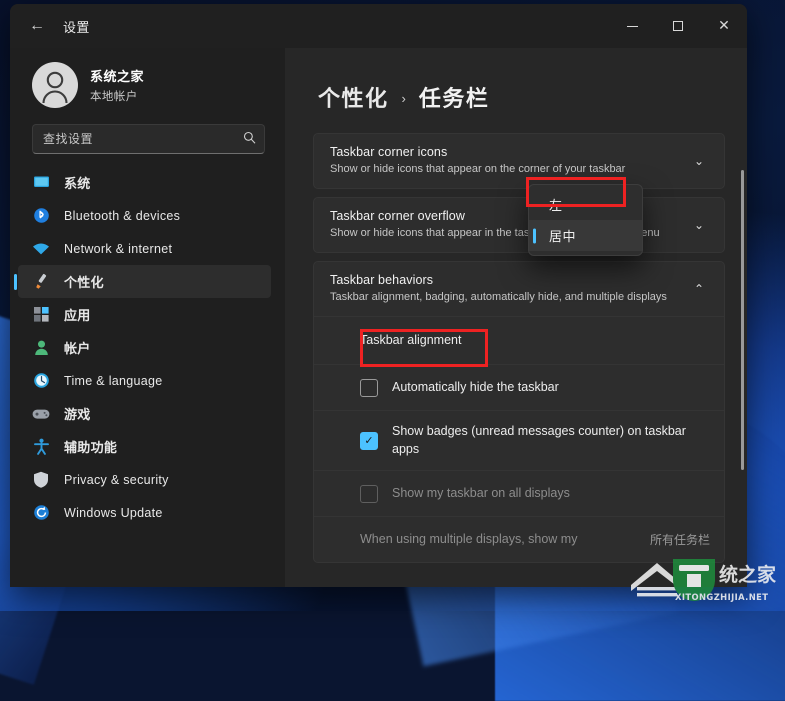 The image size is (785, 701). Describe the element at coordinates (113, 380) in the screenshot. I see `sidebar-item-label: Time & language` at that location.